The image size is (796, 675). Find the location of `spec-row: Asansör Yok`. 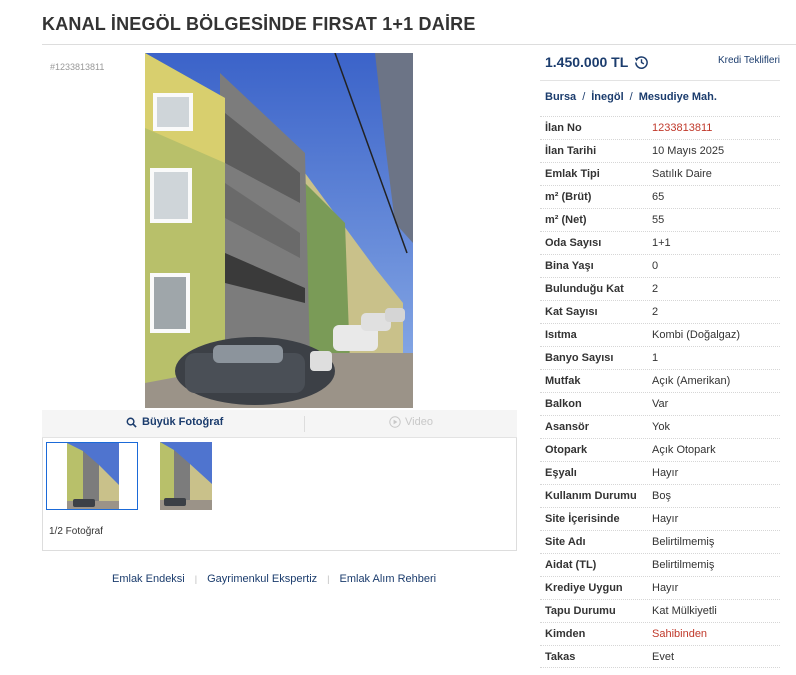

spec-row: Asansör Yok is located at coordinates (660, 426).